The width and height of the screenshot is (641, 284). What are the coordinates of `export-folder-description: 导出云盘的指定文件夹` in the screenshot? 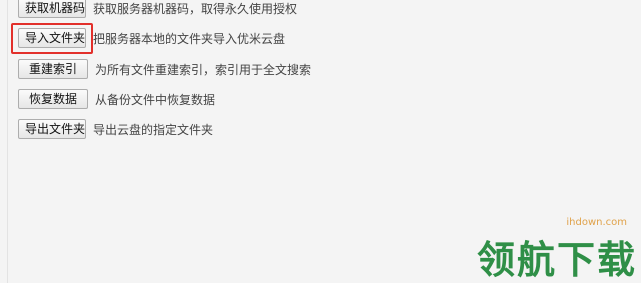 It's located at (153, 129).